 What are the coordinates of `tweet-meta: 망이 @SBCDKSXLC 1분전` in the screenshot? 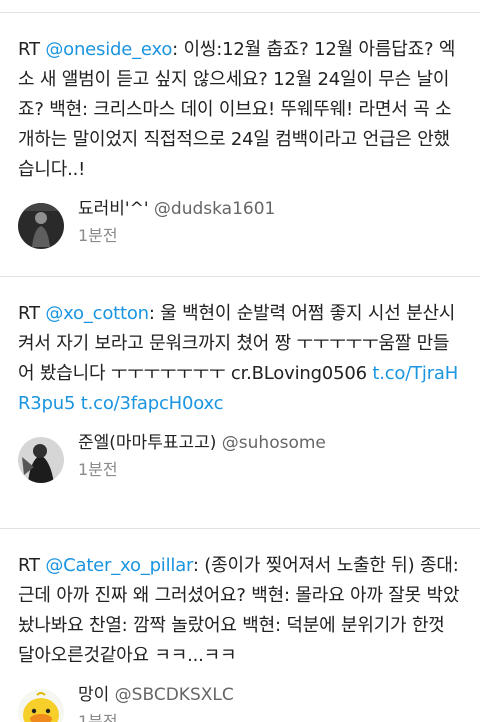 It's located at (240, 702).